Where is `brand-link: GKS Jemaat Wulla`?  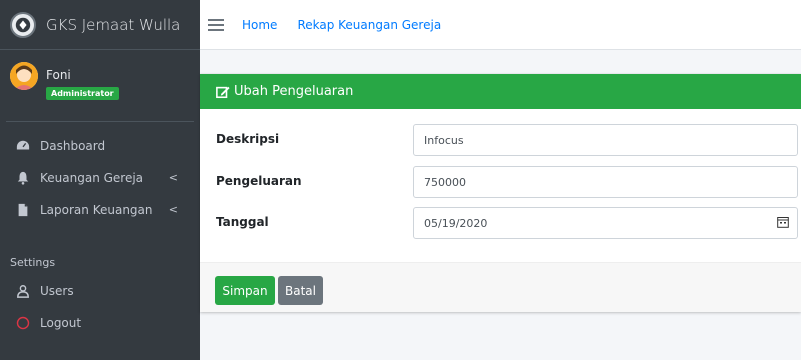
brand-link: GKS Jemaat Wulla is located at coordinates (100, 25).